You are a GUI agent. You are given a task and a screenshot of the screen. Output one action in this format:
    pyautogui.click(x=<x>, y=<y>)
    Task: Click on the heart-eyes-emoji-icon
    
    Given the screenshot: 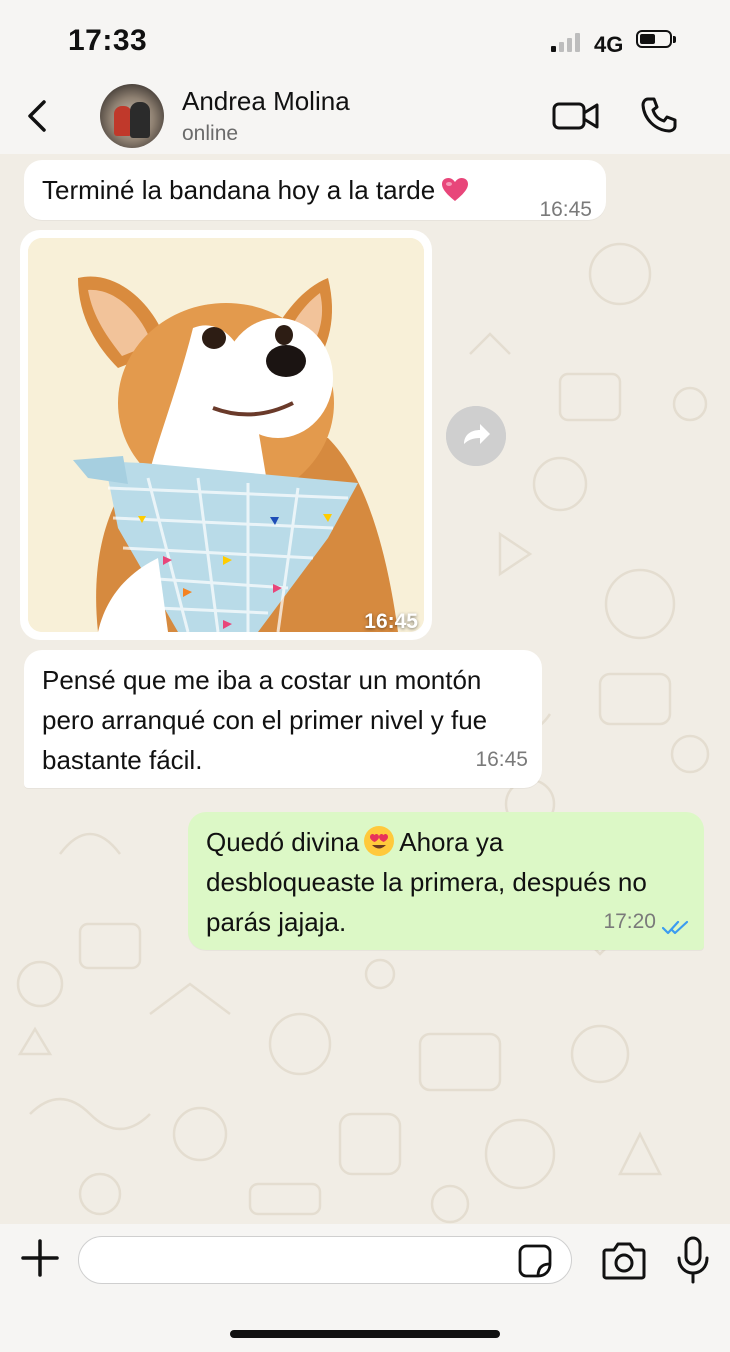 What is the action you would take?
    pyautogui.click(x=379, y=841)
    